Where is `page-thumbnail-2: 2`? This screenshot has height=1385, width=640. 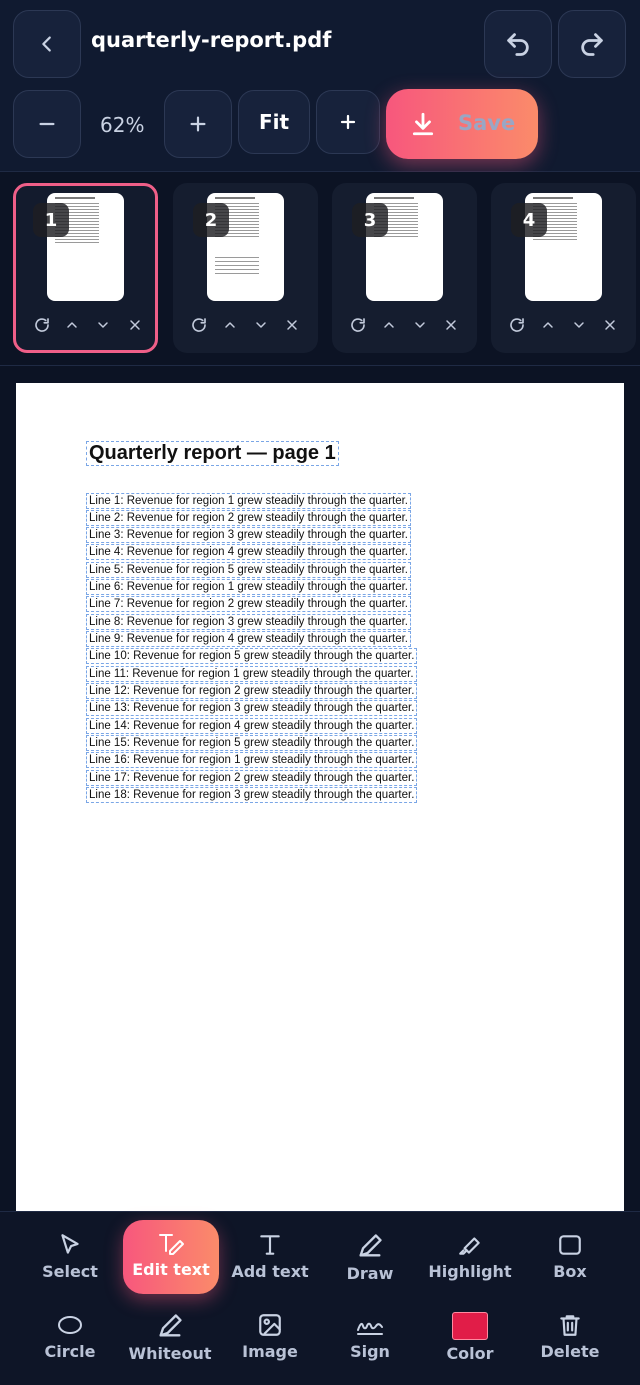
page-thumbnail-2: 2 is located at coordinates (245, 268).